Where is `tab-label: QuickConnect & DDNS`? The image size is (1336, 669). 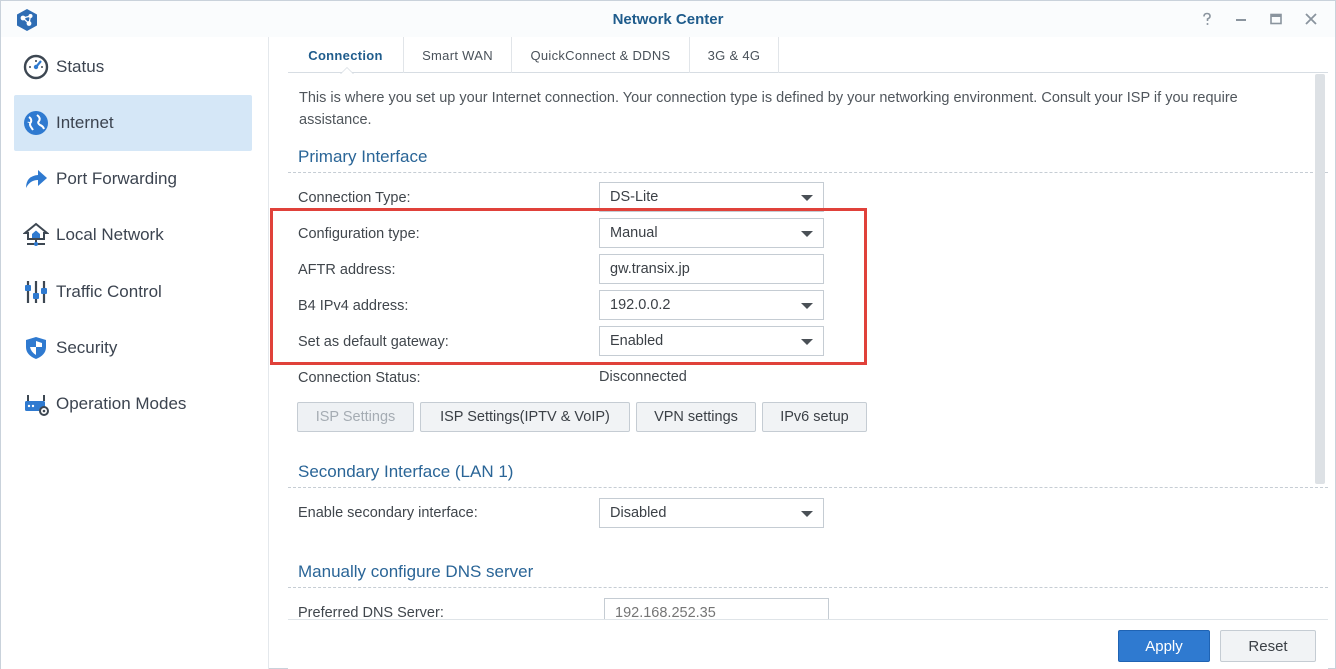
tab-label: QuickConnect & DDNS is located at coordinates (600, 55).